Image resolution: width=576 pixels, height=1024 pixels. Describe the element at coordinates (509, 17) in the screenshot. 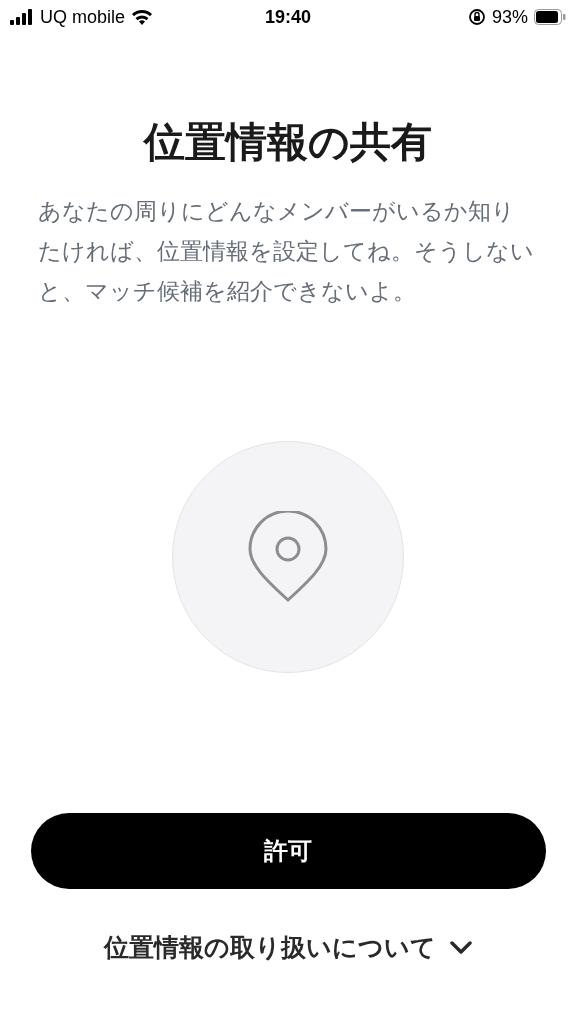

I see `battery-percent: 93%` at that location.